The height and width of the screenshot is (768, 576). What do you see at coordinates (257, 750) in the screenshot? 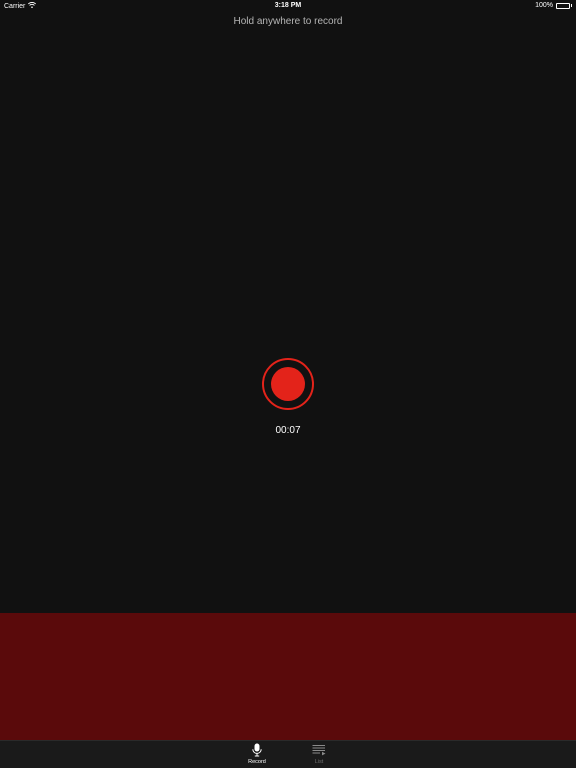
I see `microphone-icon` at bounding box center [257, 750].